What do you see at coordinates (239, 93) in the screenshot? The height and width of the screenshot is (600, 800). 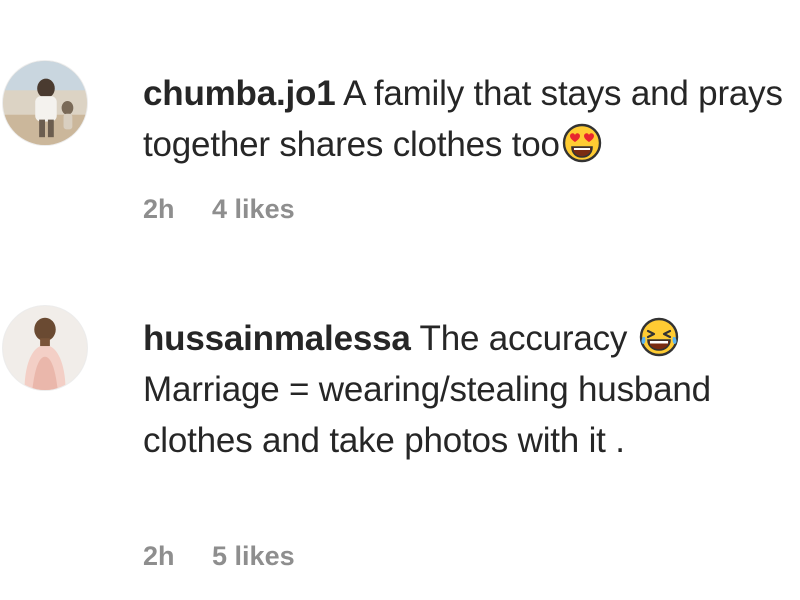 I see `comment-username: chumba.jo1` at bounding box center [239, 93].